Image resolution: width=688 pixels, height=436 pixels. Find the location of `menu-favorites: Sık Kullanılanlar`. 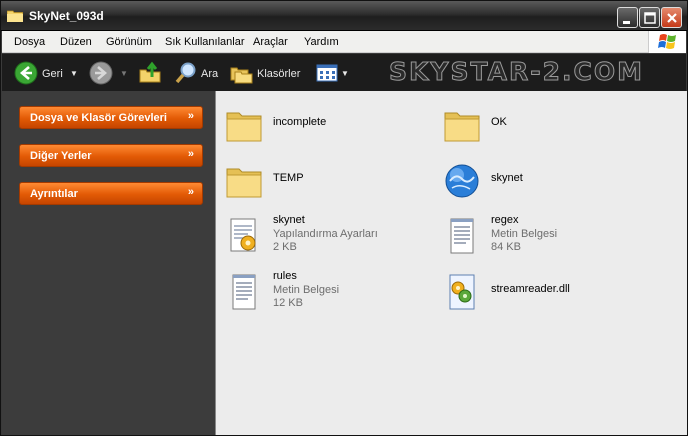

menu-favorites: Sık Kullanılanlar is located at coordinates (205, 42).